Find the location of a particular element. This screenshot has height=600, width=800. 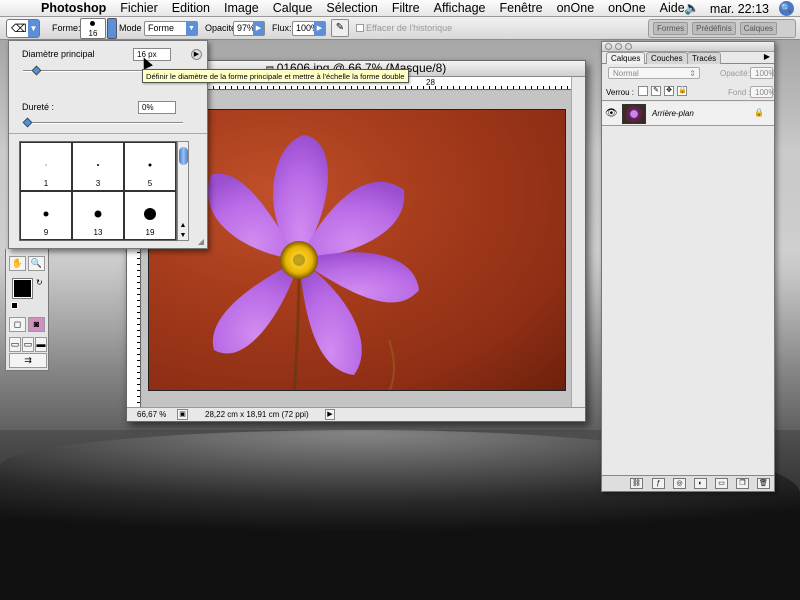

brush-size-label: 13 is located at coordinates (98, 232).